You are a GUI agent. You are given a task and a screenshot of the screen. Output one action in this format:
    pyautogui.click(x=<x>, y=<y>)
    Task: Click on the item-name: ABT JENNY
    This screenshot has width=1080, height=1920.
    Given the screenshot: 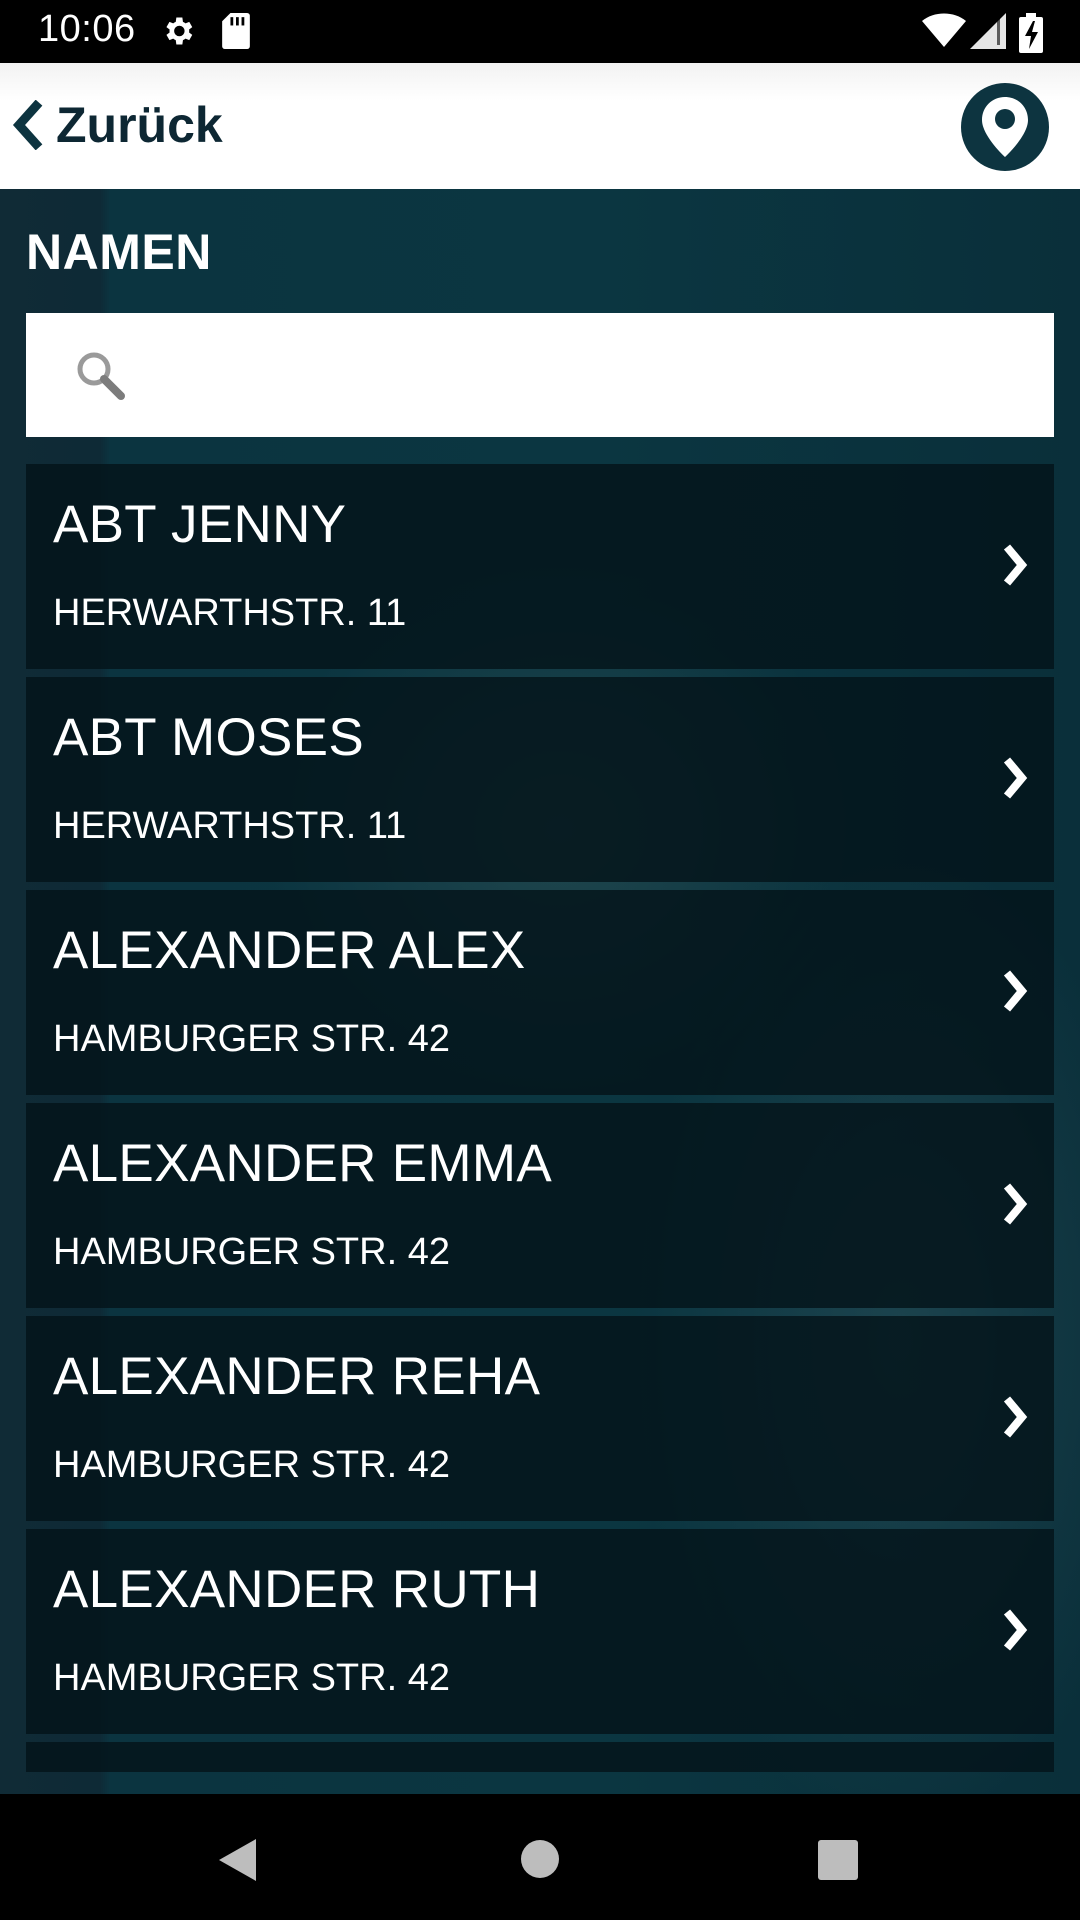 What is the action you would take?
    pyautogui.click(x=200, y=524)
    